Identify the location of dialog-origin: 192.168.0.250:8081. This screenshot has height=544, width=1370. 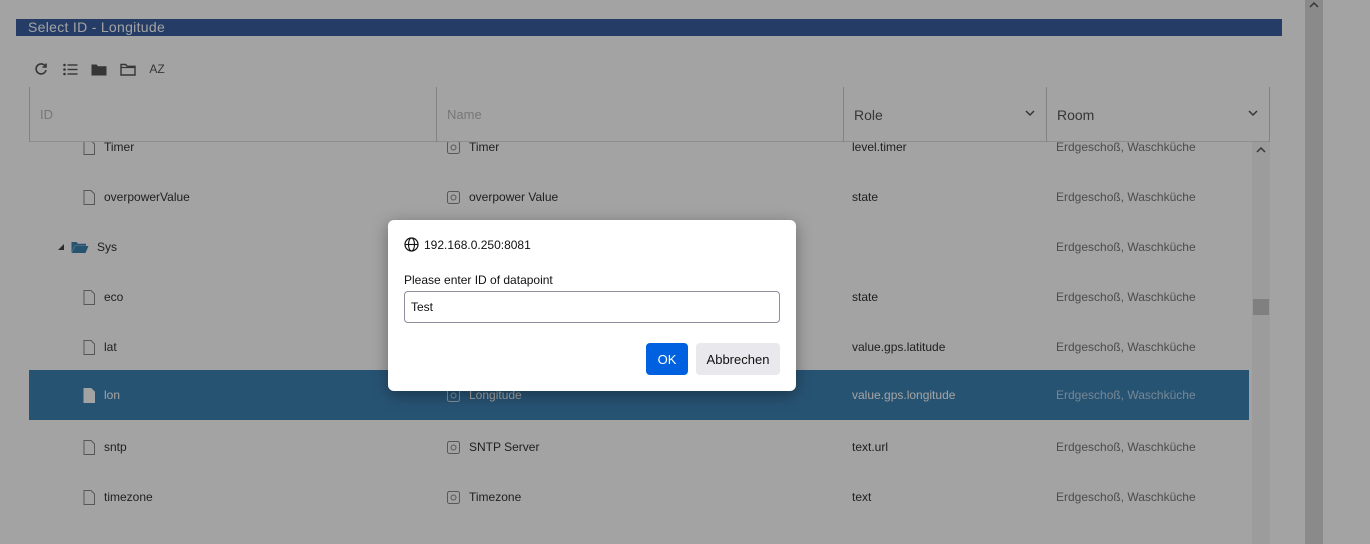
(467, 244).